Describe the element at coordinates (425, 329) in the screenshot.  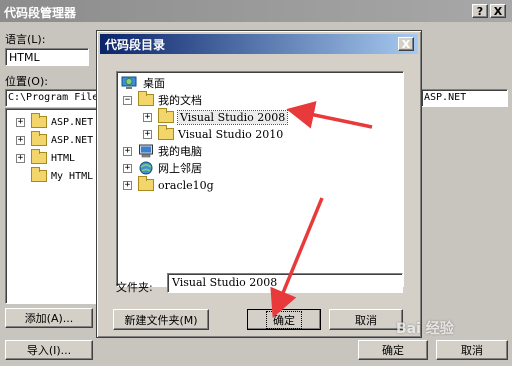
I see `watermark: Bai 经验` at that location.